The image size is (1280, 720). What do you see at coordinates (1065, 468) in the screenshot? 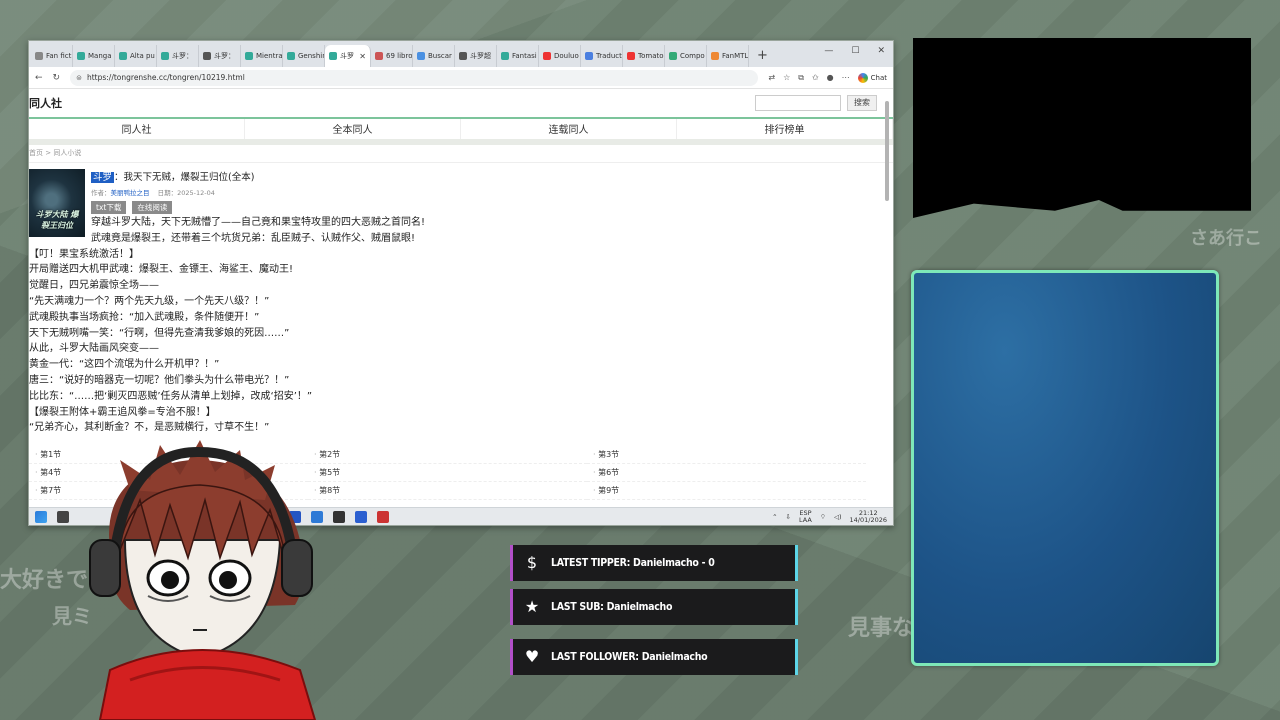
I see `game-panel` at bounding box center [1065, 468].